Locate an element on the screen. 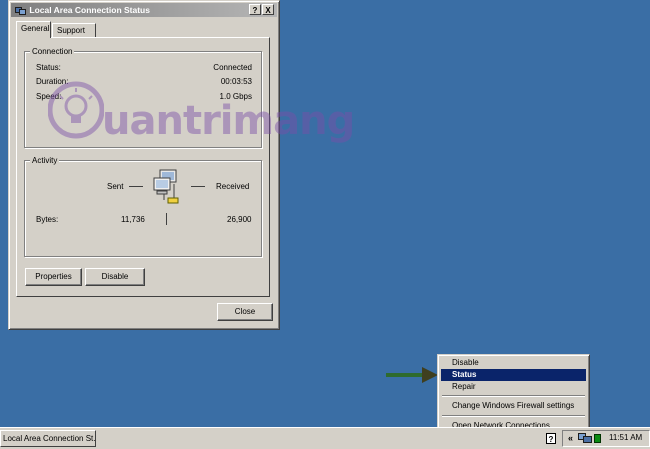 This screenshot has width=650, height=449. bytes-separator is located at coordinates (166, 219).